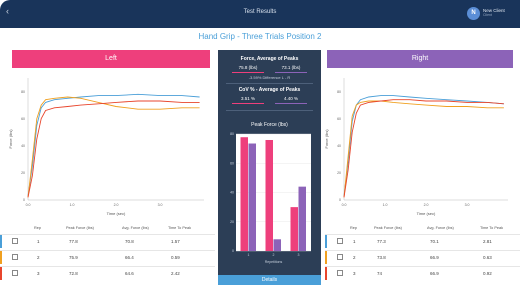  What do you see at coordinates (10, 139) in the screenshot?
I see `y-axis-label: Force (lbs)` at bounding box center [10, 139].